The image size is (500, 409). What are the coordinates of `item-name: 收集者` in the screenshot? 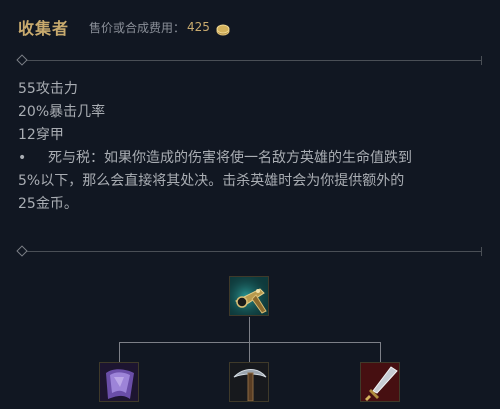 It's located at (44, 28).